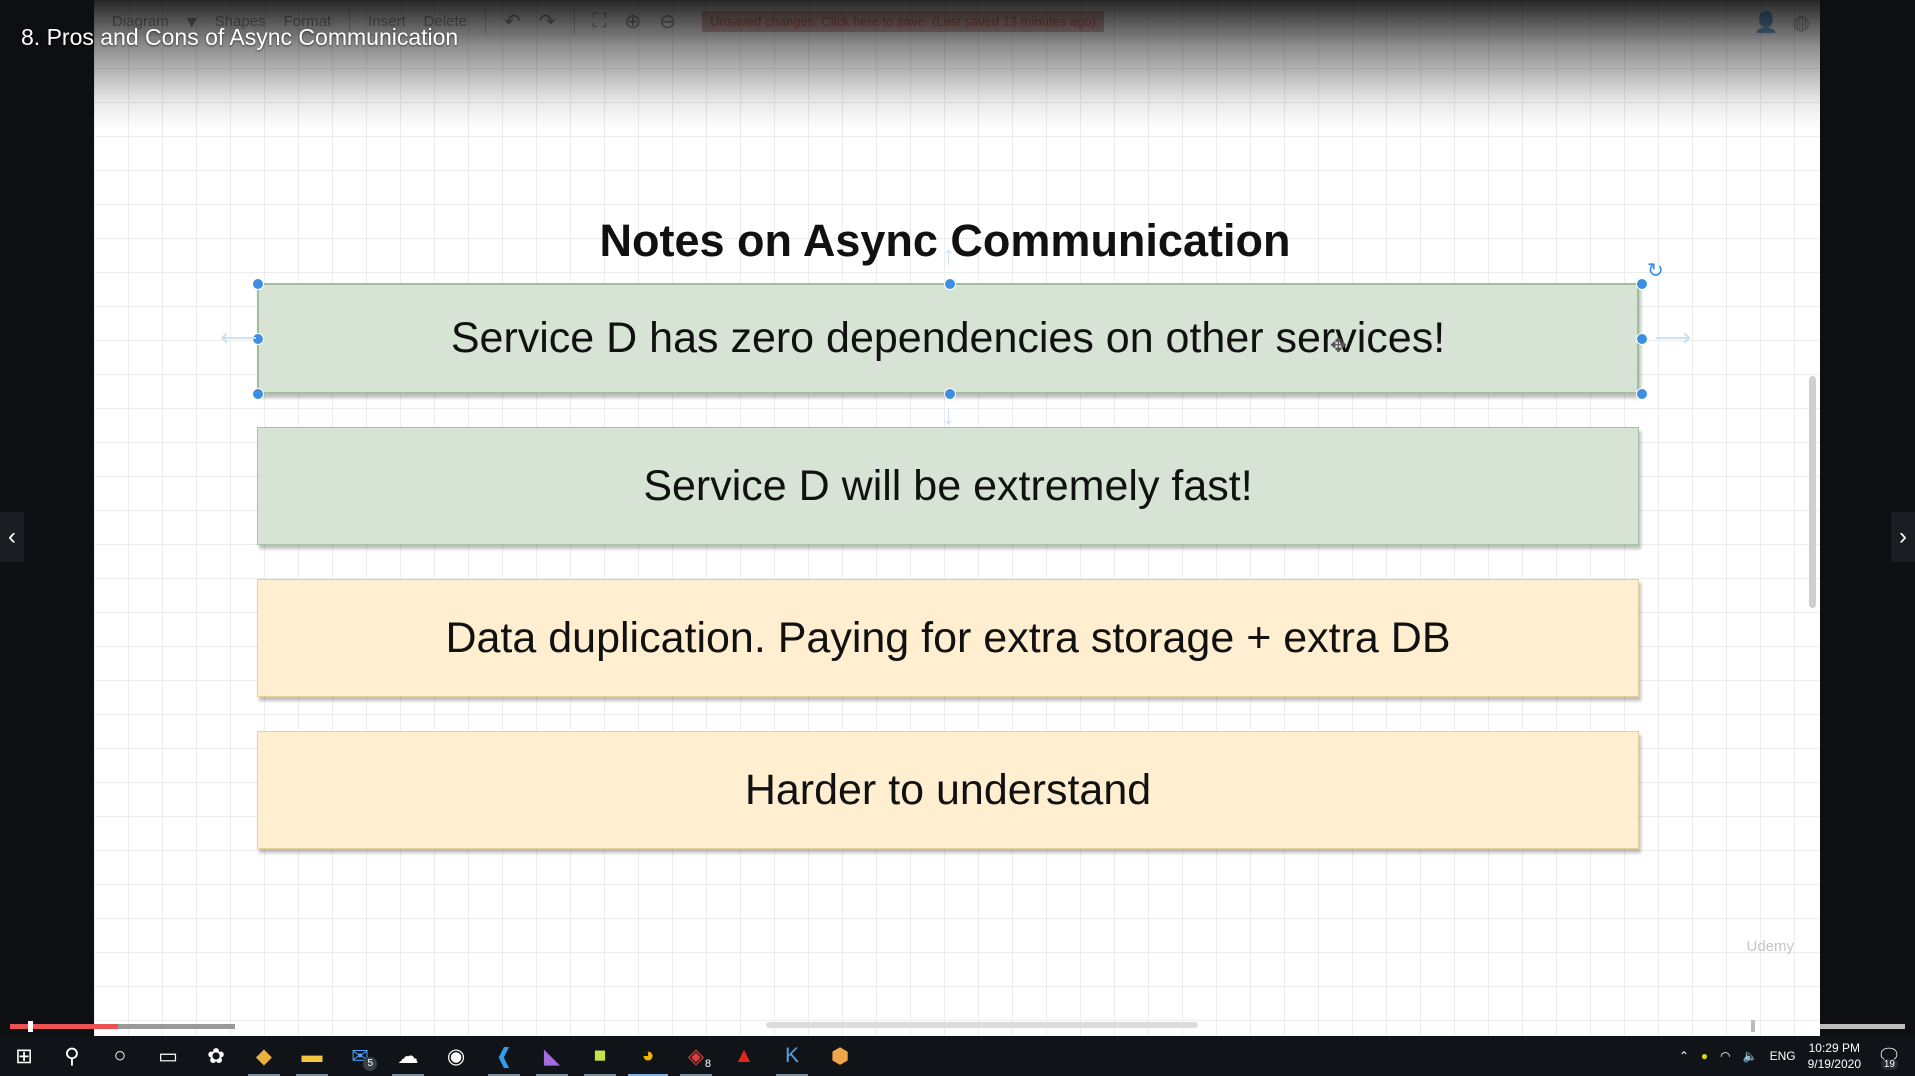 Image resolution: width=1915 pixels, height=1076 pixels. Describe the element at coordinates (950, 394) in the screenshot. I see `resize-handle-s` at that location.